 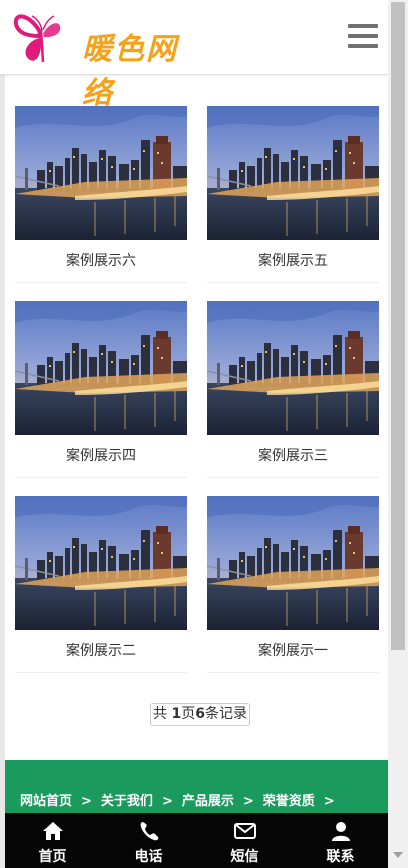 What do you see at coordinates (398, 326) in the screenshot?
I see `scrollbar-thumb` at bounding box center [398, 326].